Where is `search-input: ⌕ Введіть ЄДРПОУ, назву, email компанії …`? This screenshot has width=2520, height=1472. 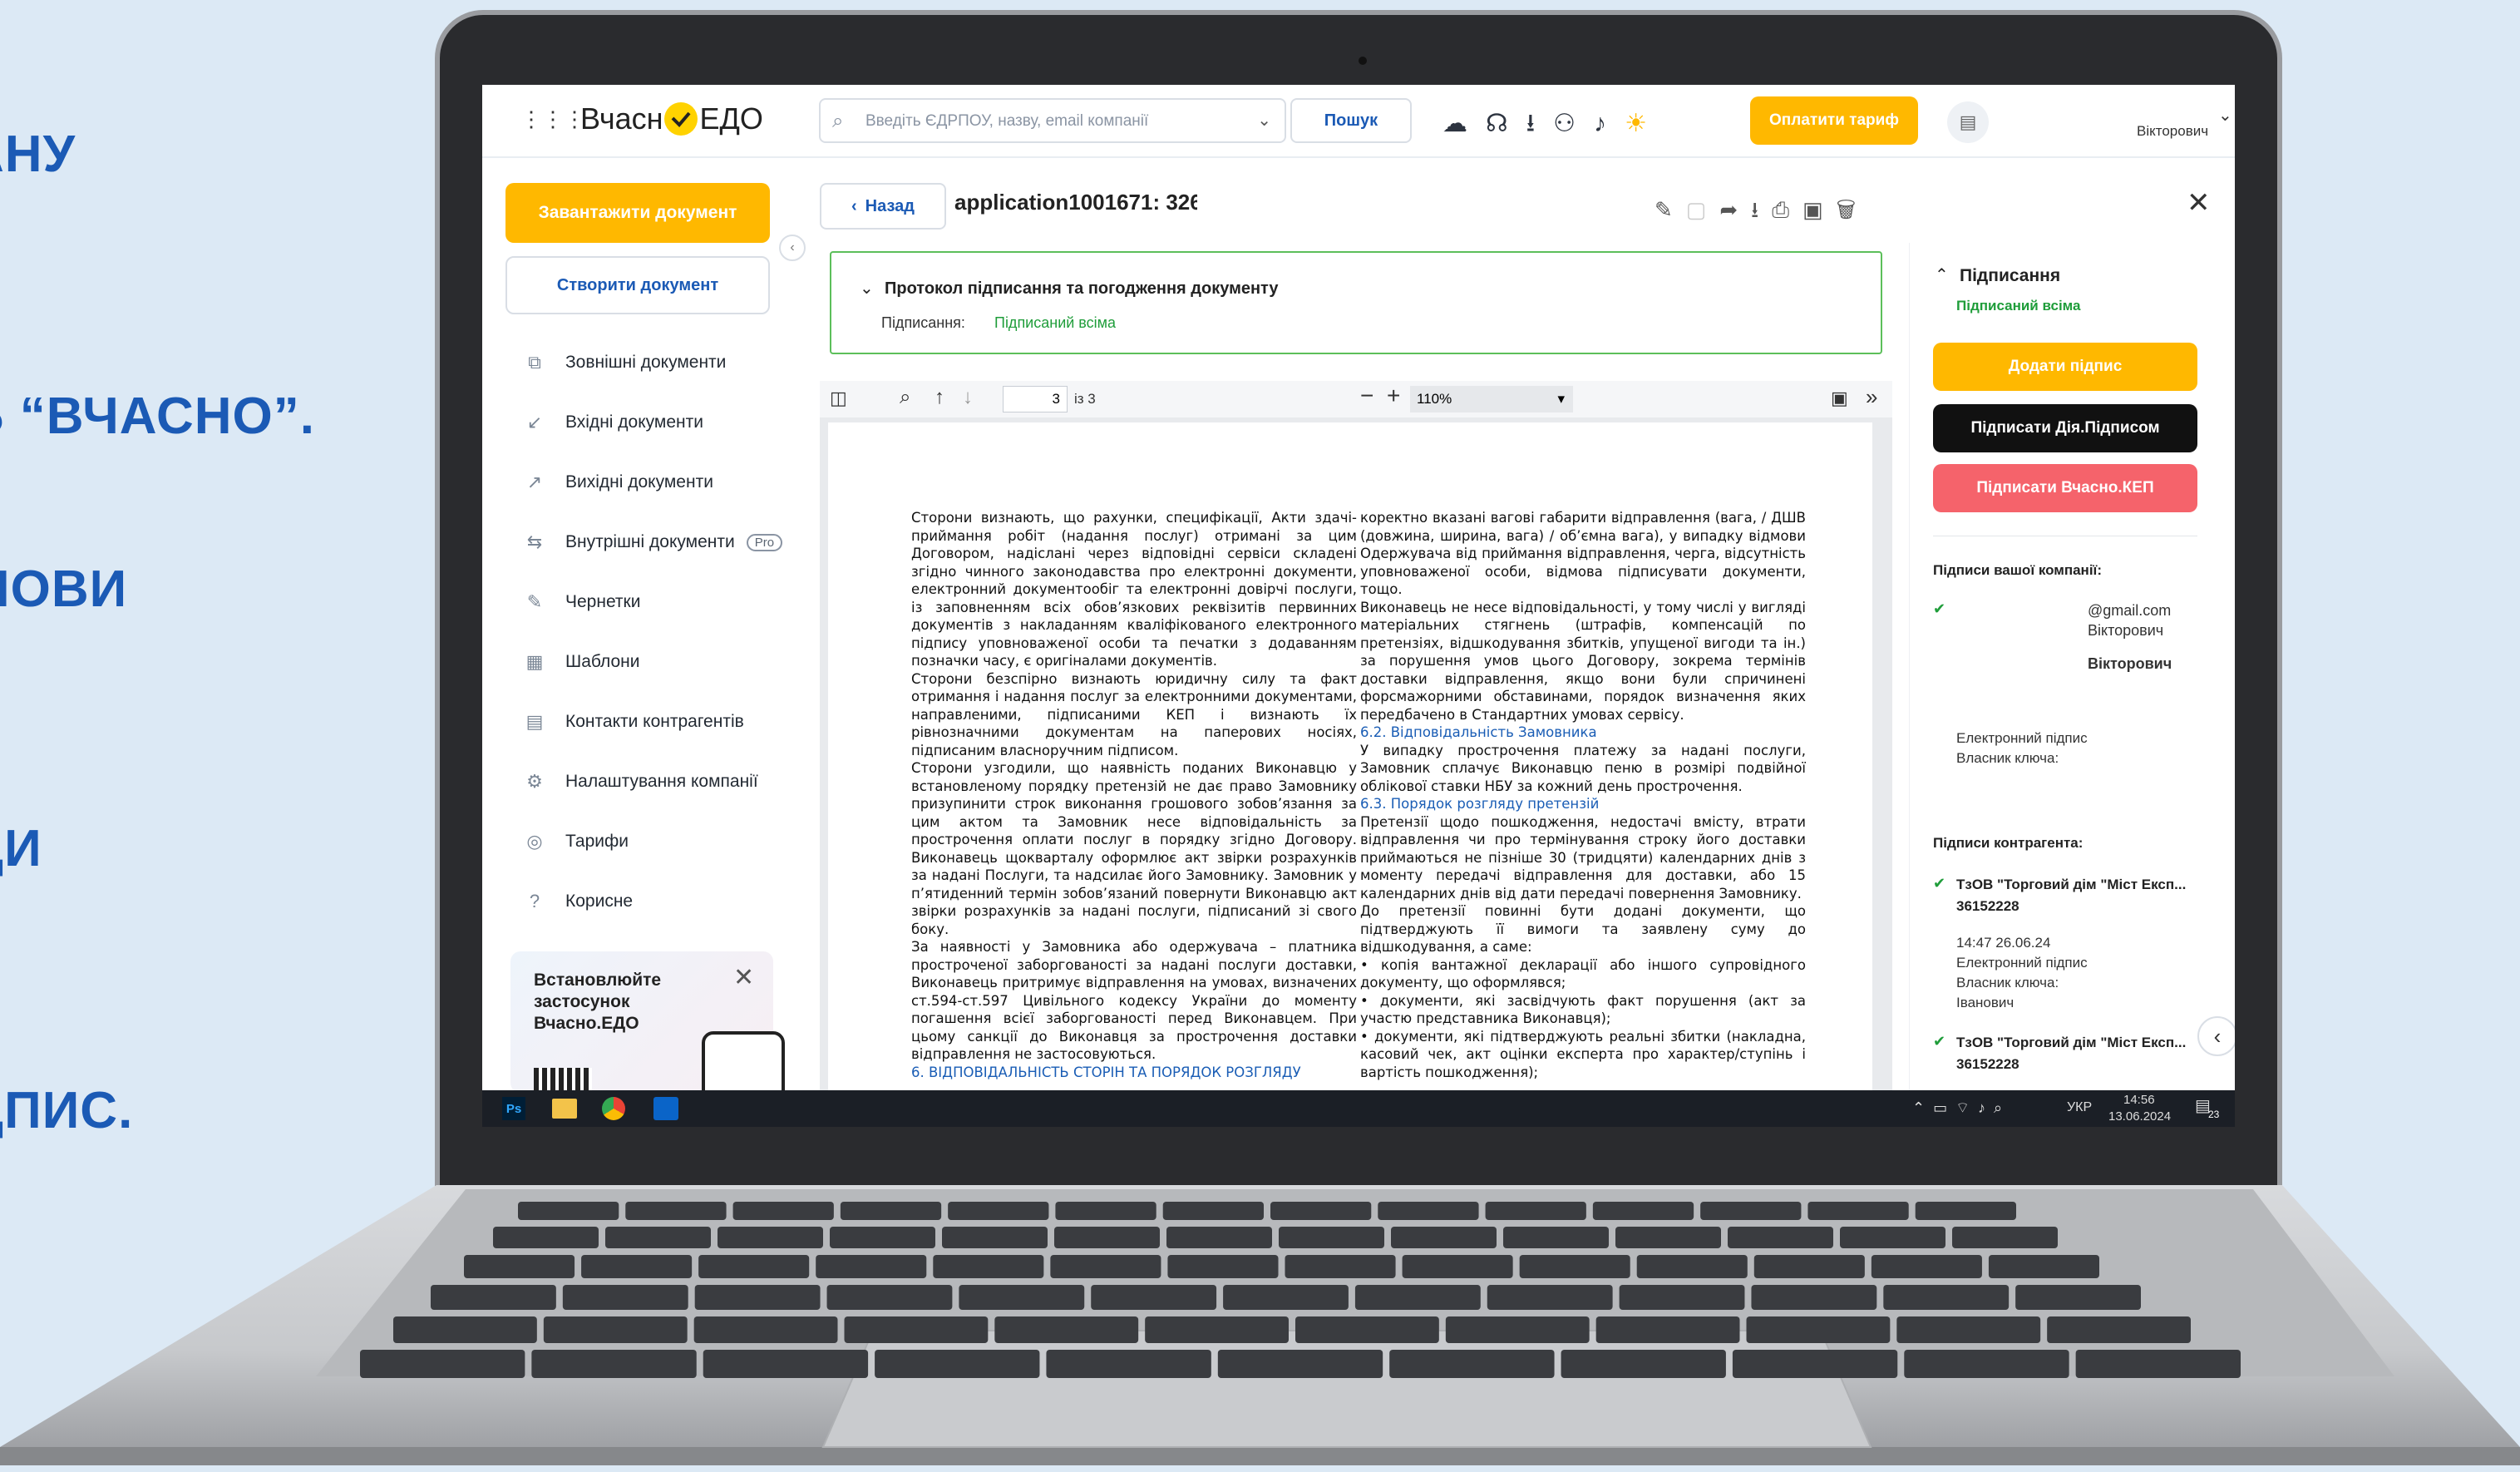 search-input: ⌕ Введіть ЄДРПОУ, назву, email компанії … is located at coordinates (1052, 120).